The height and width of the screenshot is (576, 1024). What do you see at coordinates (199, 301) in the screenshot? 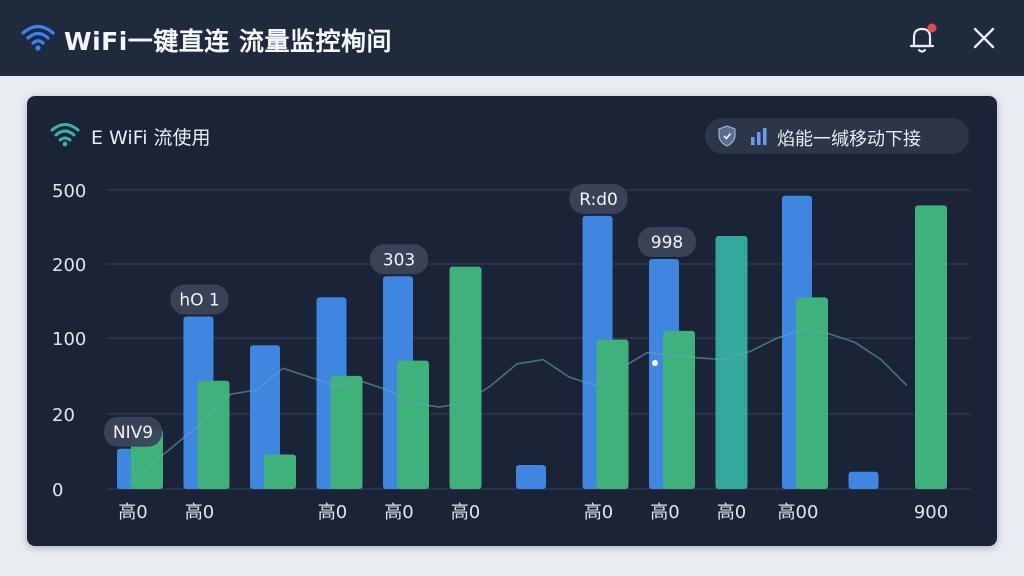
I see `tooltip-label: hO 1` at bounding box center [199, 301].